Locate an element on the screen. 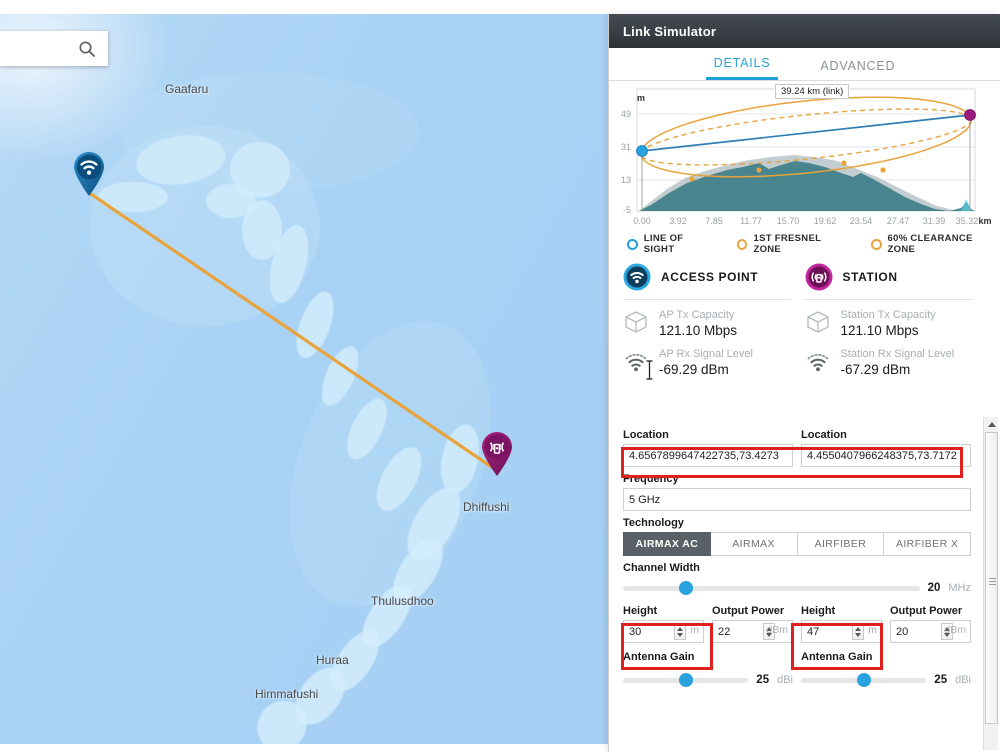  x-tick: 27.47 is located at coordinates (898, 221).